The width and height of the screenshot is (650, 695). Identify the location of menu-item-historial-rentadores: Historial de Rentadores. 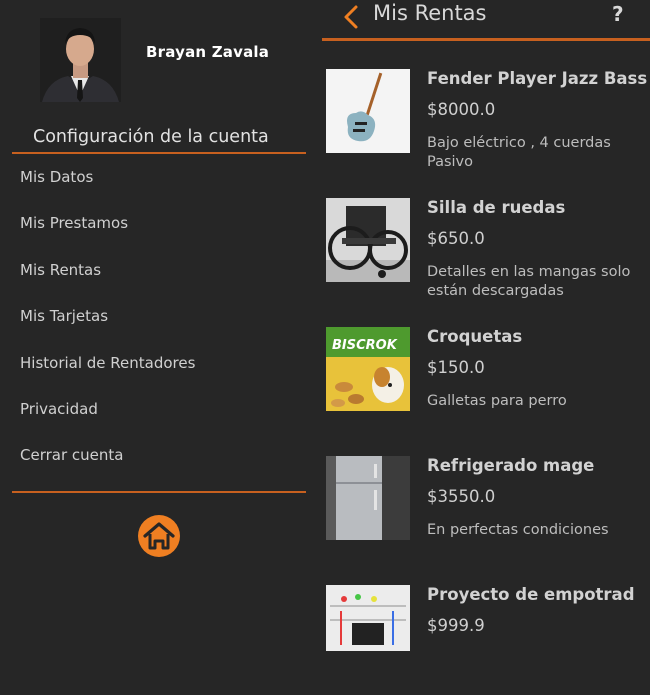
(107, 374).